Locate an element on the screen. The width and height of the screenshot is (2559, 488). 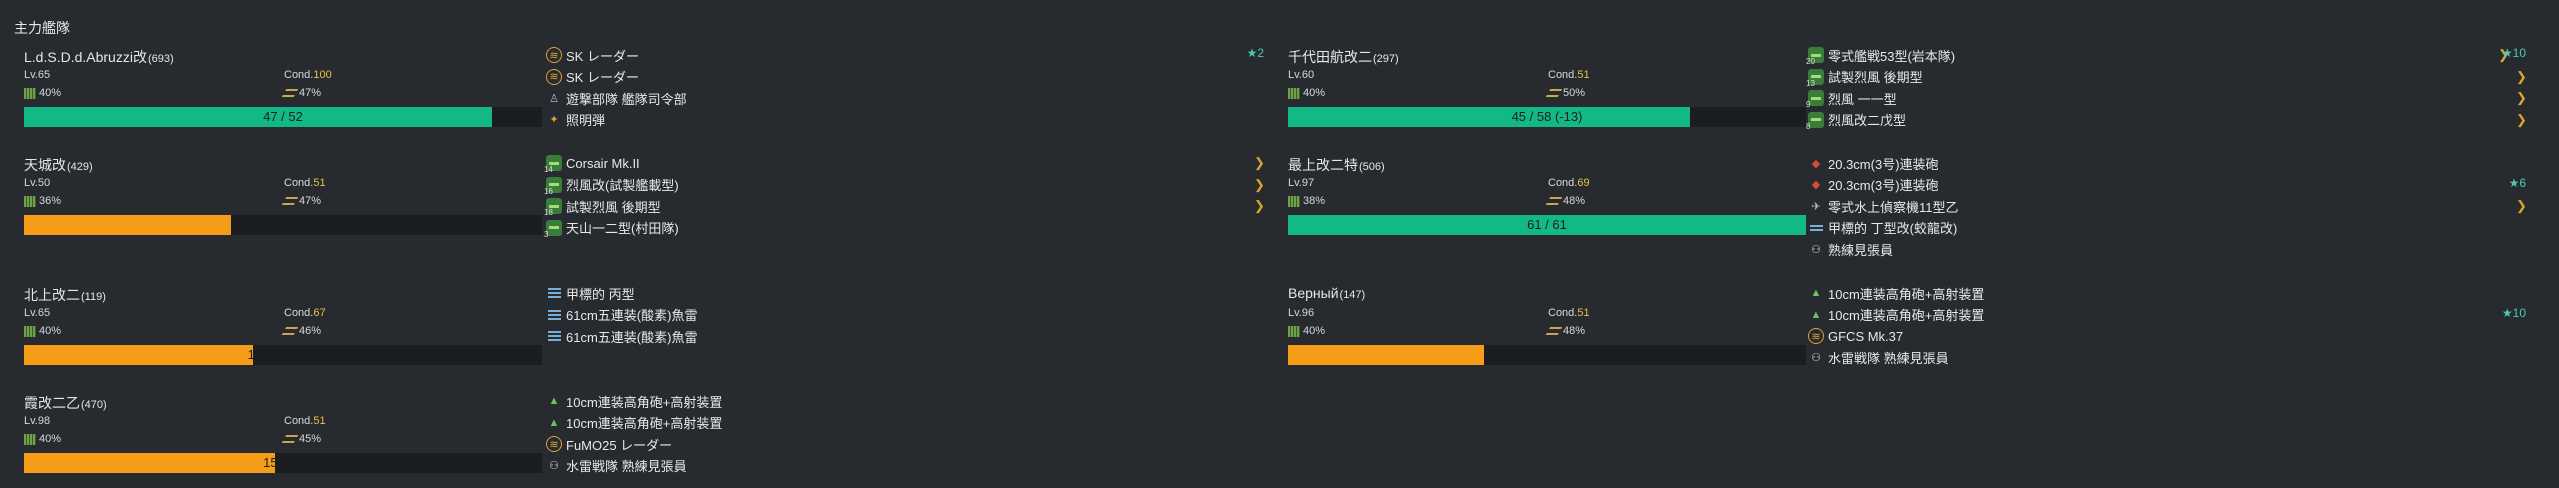
ammo-status: 45% is located at coordinates (301, 439).